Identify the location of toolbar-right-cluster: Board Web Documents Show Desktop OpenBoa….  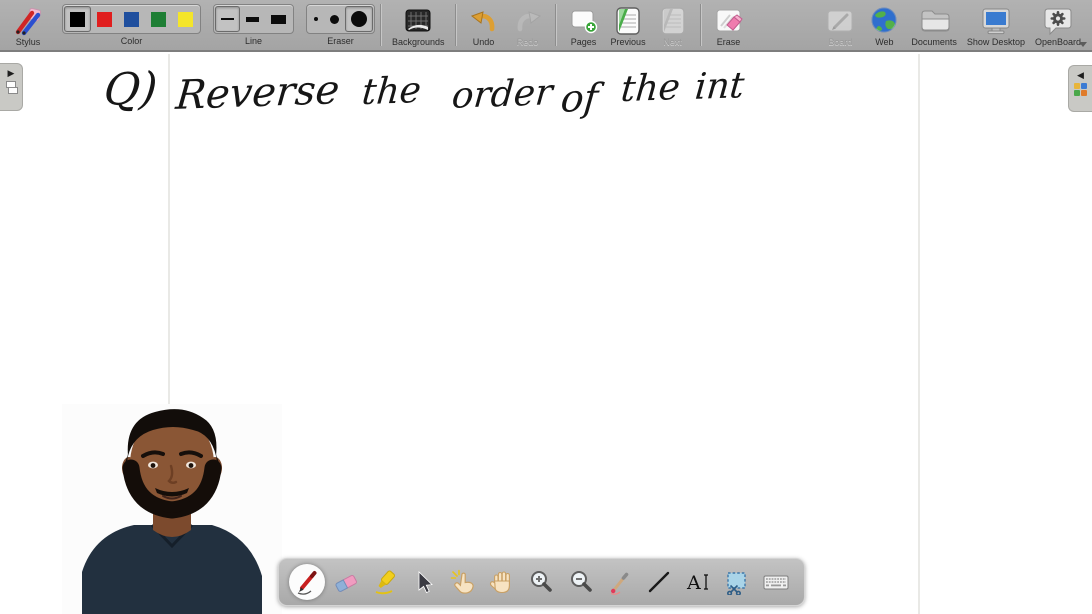
(952, 25).